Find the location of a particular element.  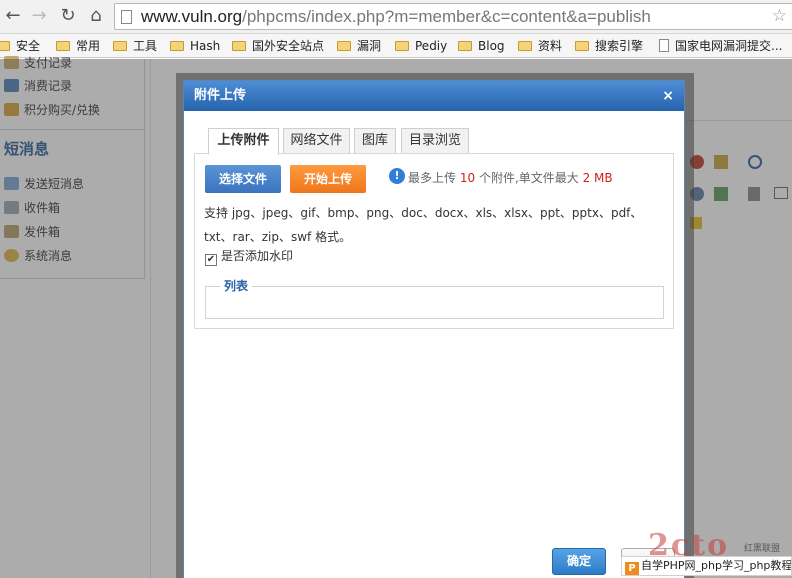

watermark-checkbox: ✔ is located at coordinates (211, 260).